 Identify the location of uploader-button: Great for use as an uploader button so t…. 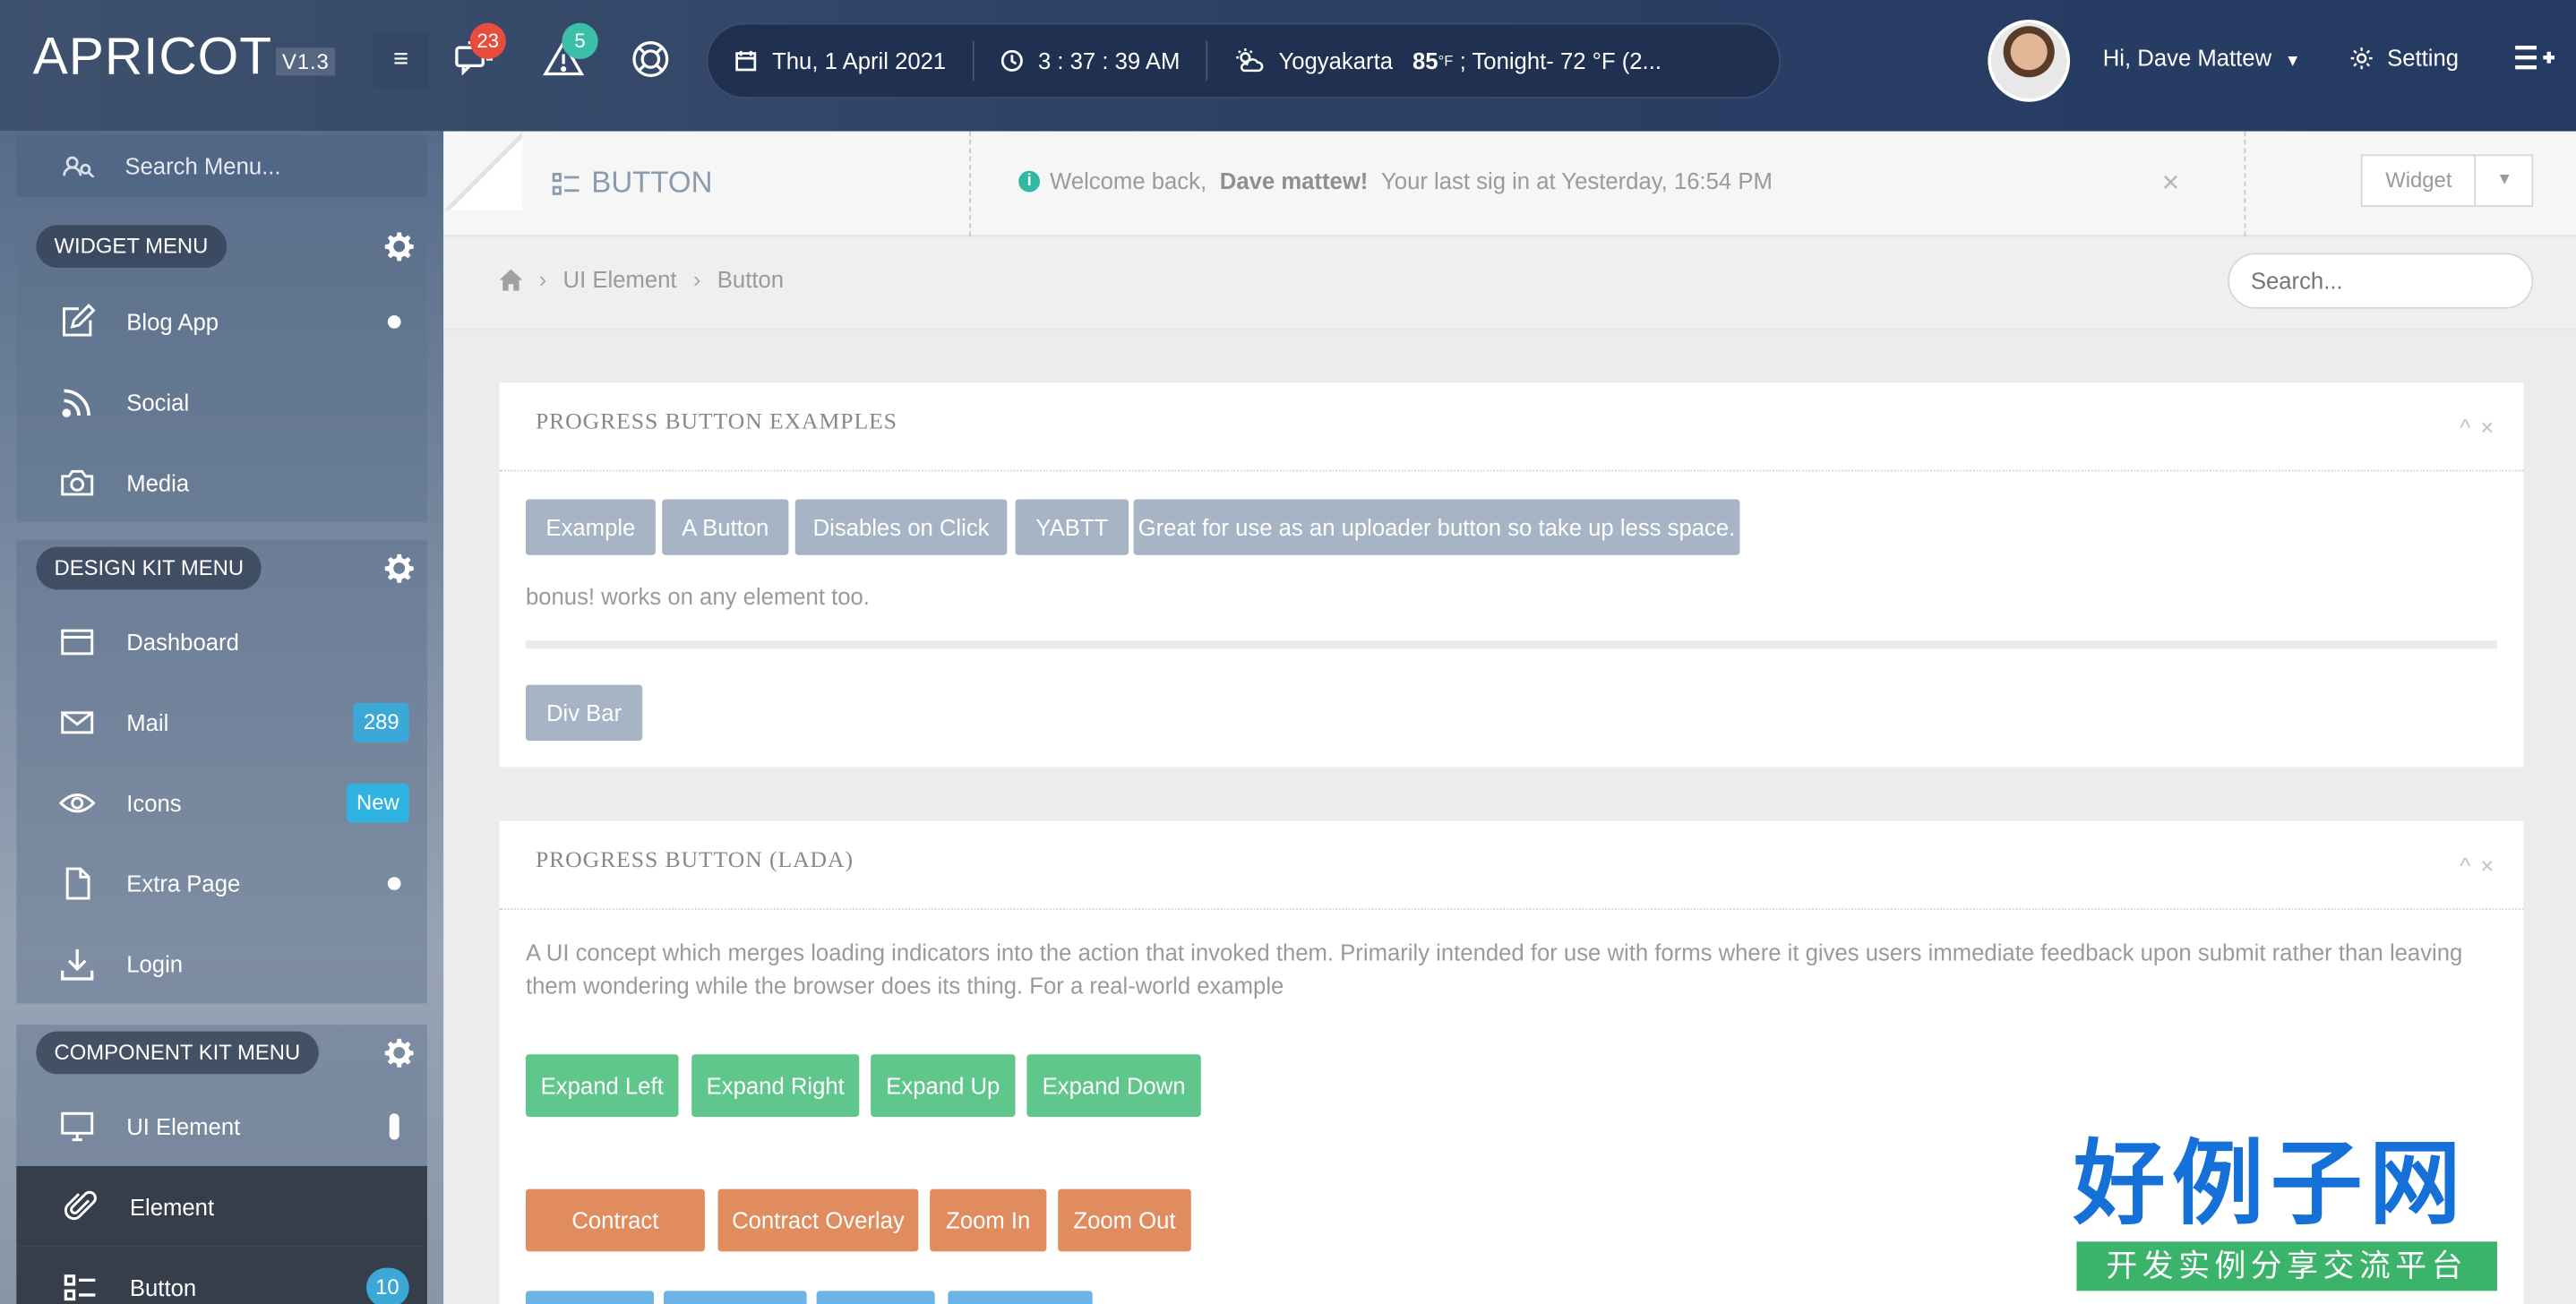
(1436, 527).